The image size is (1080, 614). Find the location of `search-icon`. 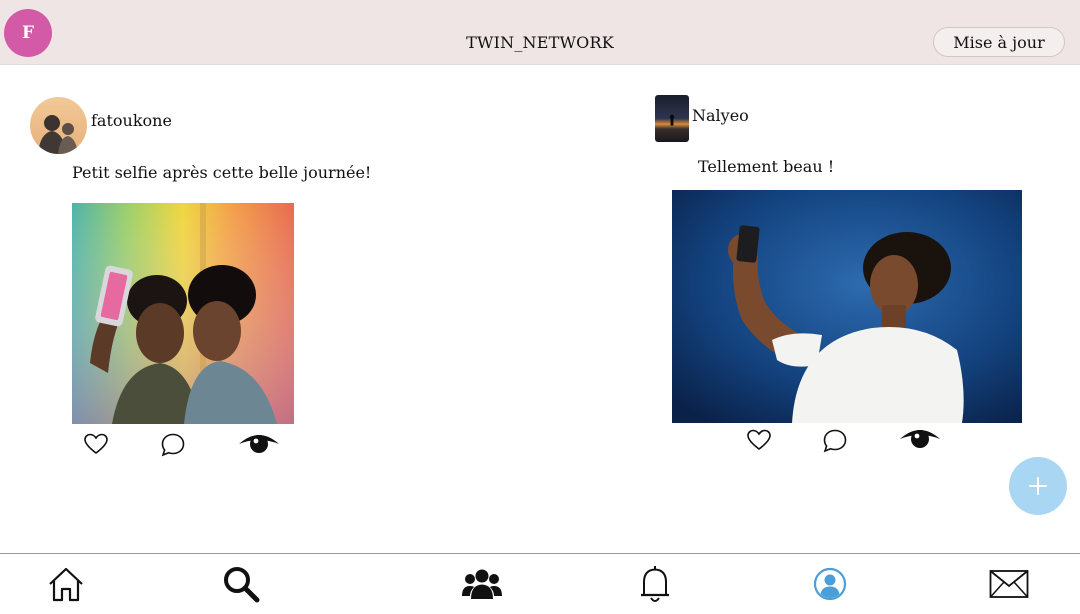

search-icon is located at coordinates (242, 585).